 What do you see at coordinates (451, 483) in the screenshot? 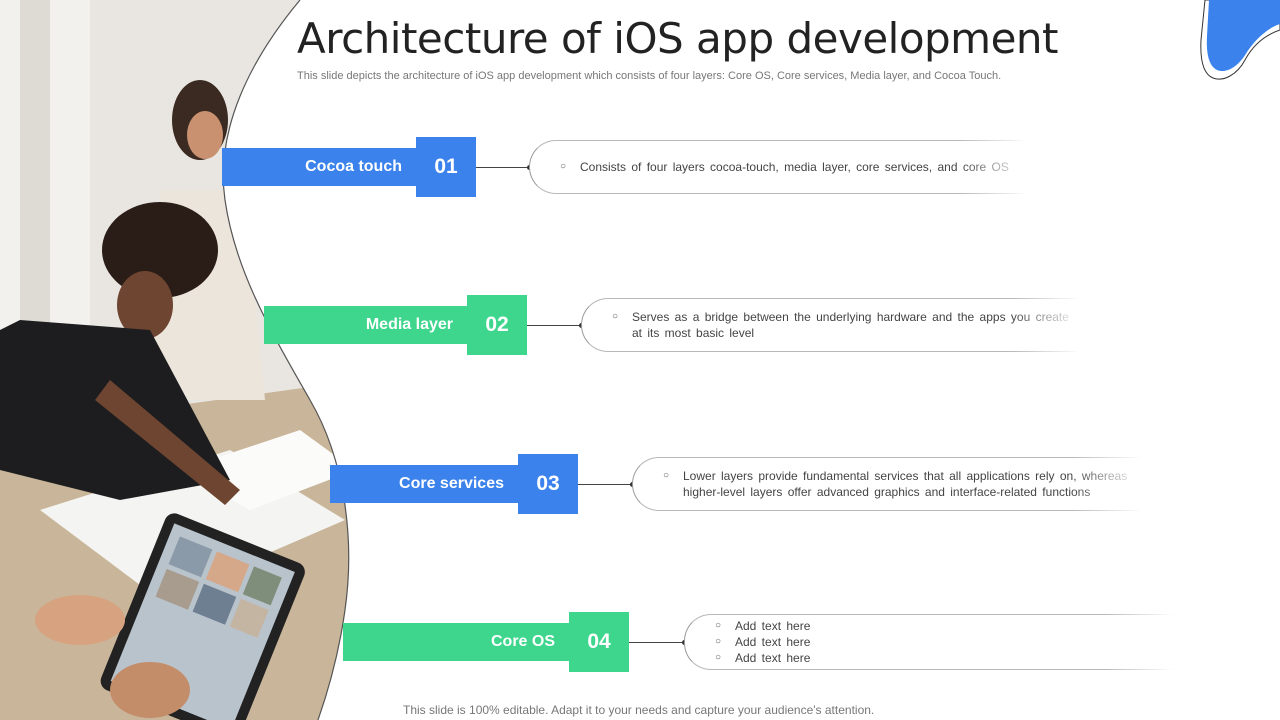
I see `layer-label-text: Core services` at bounding box center [451, 483].